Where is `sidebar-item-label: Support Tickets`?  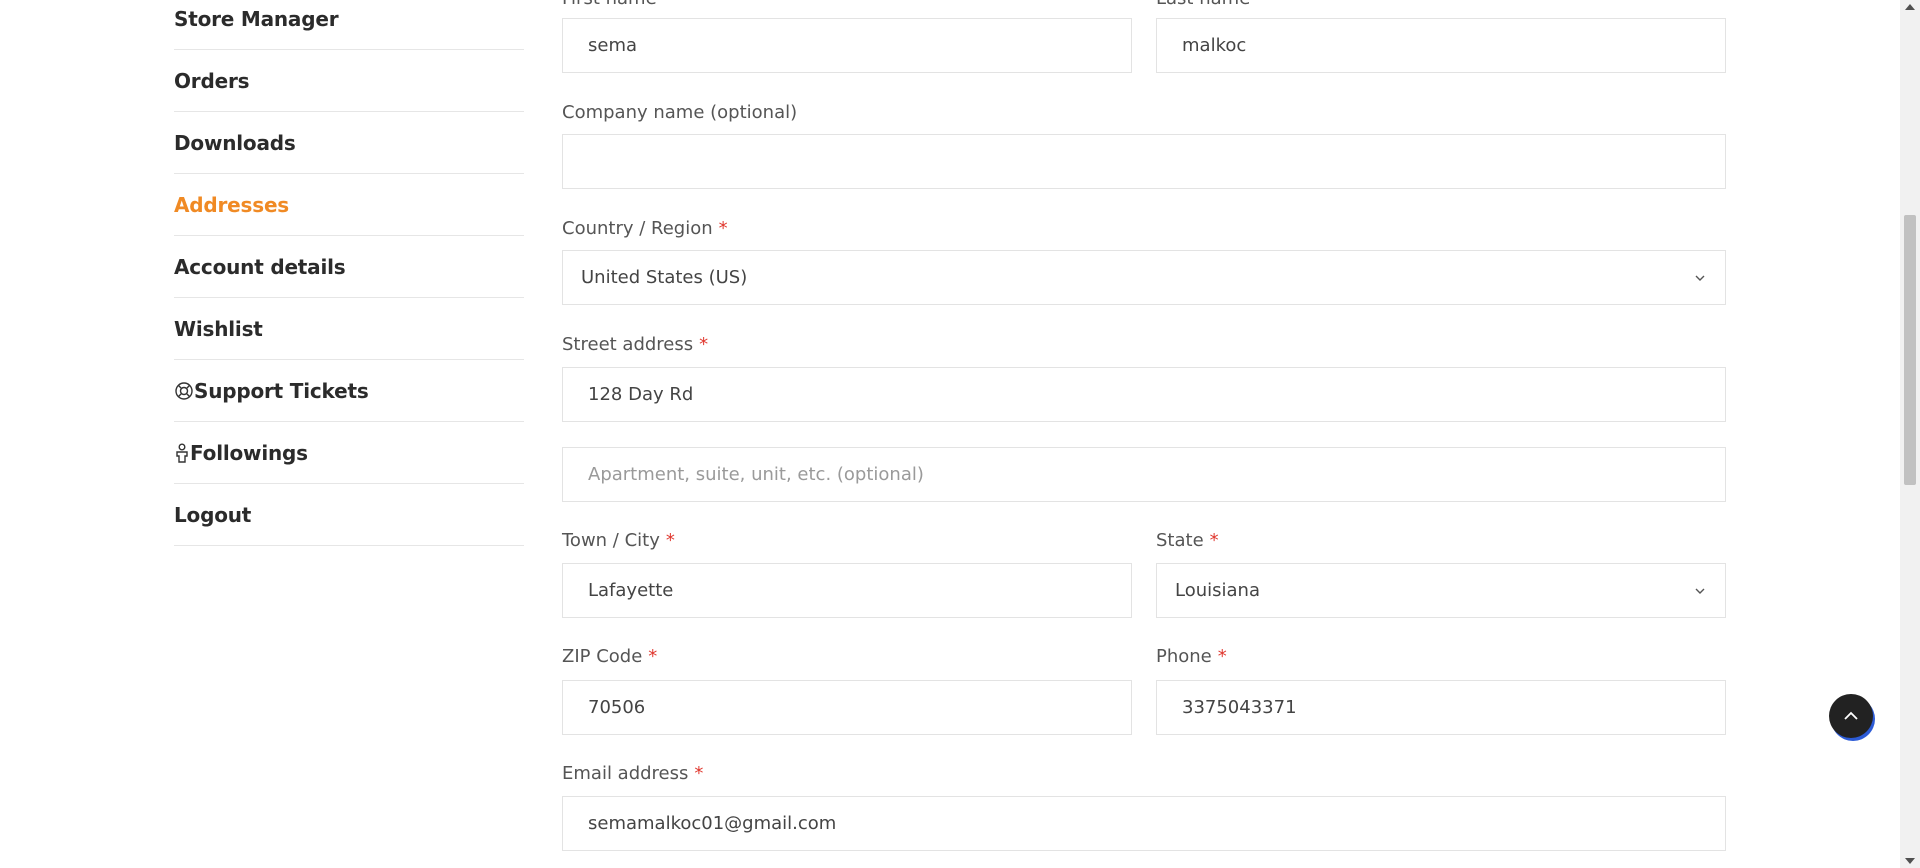
sidebar-item-label: Support Tickets is located at coordinates (281, 390).